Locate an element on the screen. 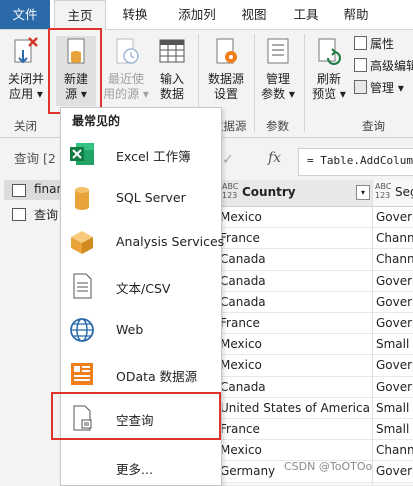 The height and width of the screenshot is (486, 413). tab-add-column: 添加列 is located at coordinates (197, 14).